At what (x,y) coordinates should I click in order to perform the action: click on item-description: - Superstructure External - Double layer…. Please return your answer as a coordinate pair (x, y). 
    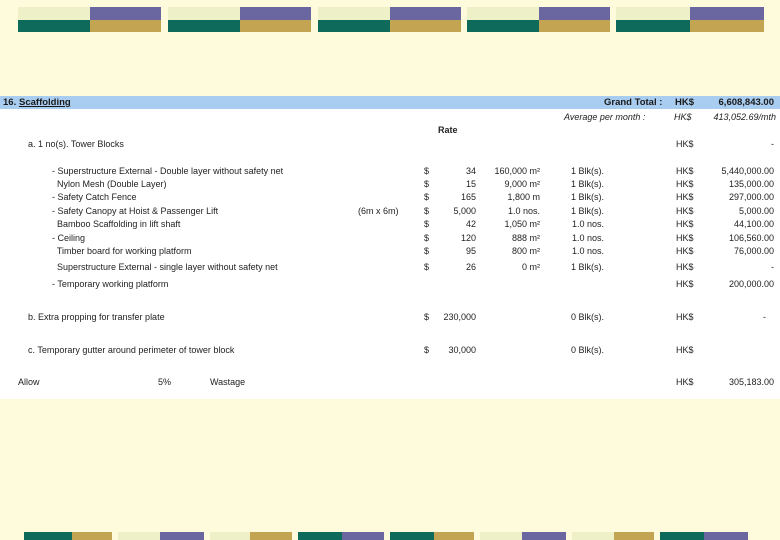
    Looking at the image, I should click on (168, 171).